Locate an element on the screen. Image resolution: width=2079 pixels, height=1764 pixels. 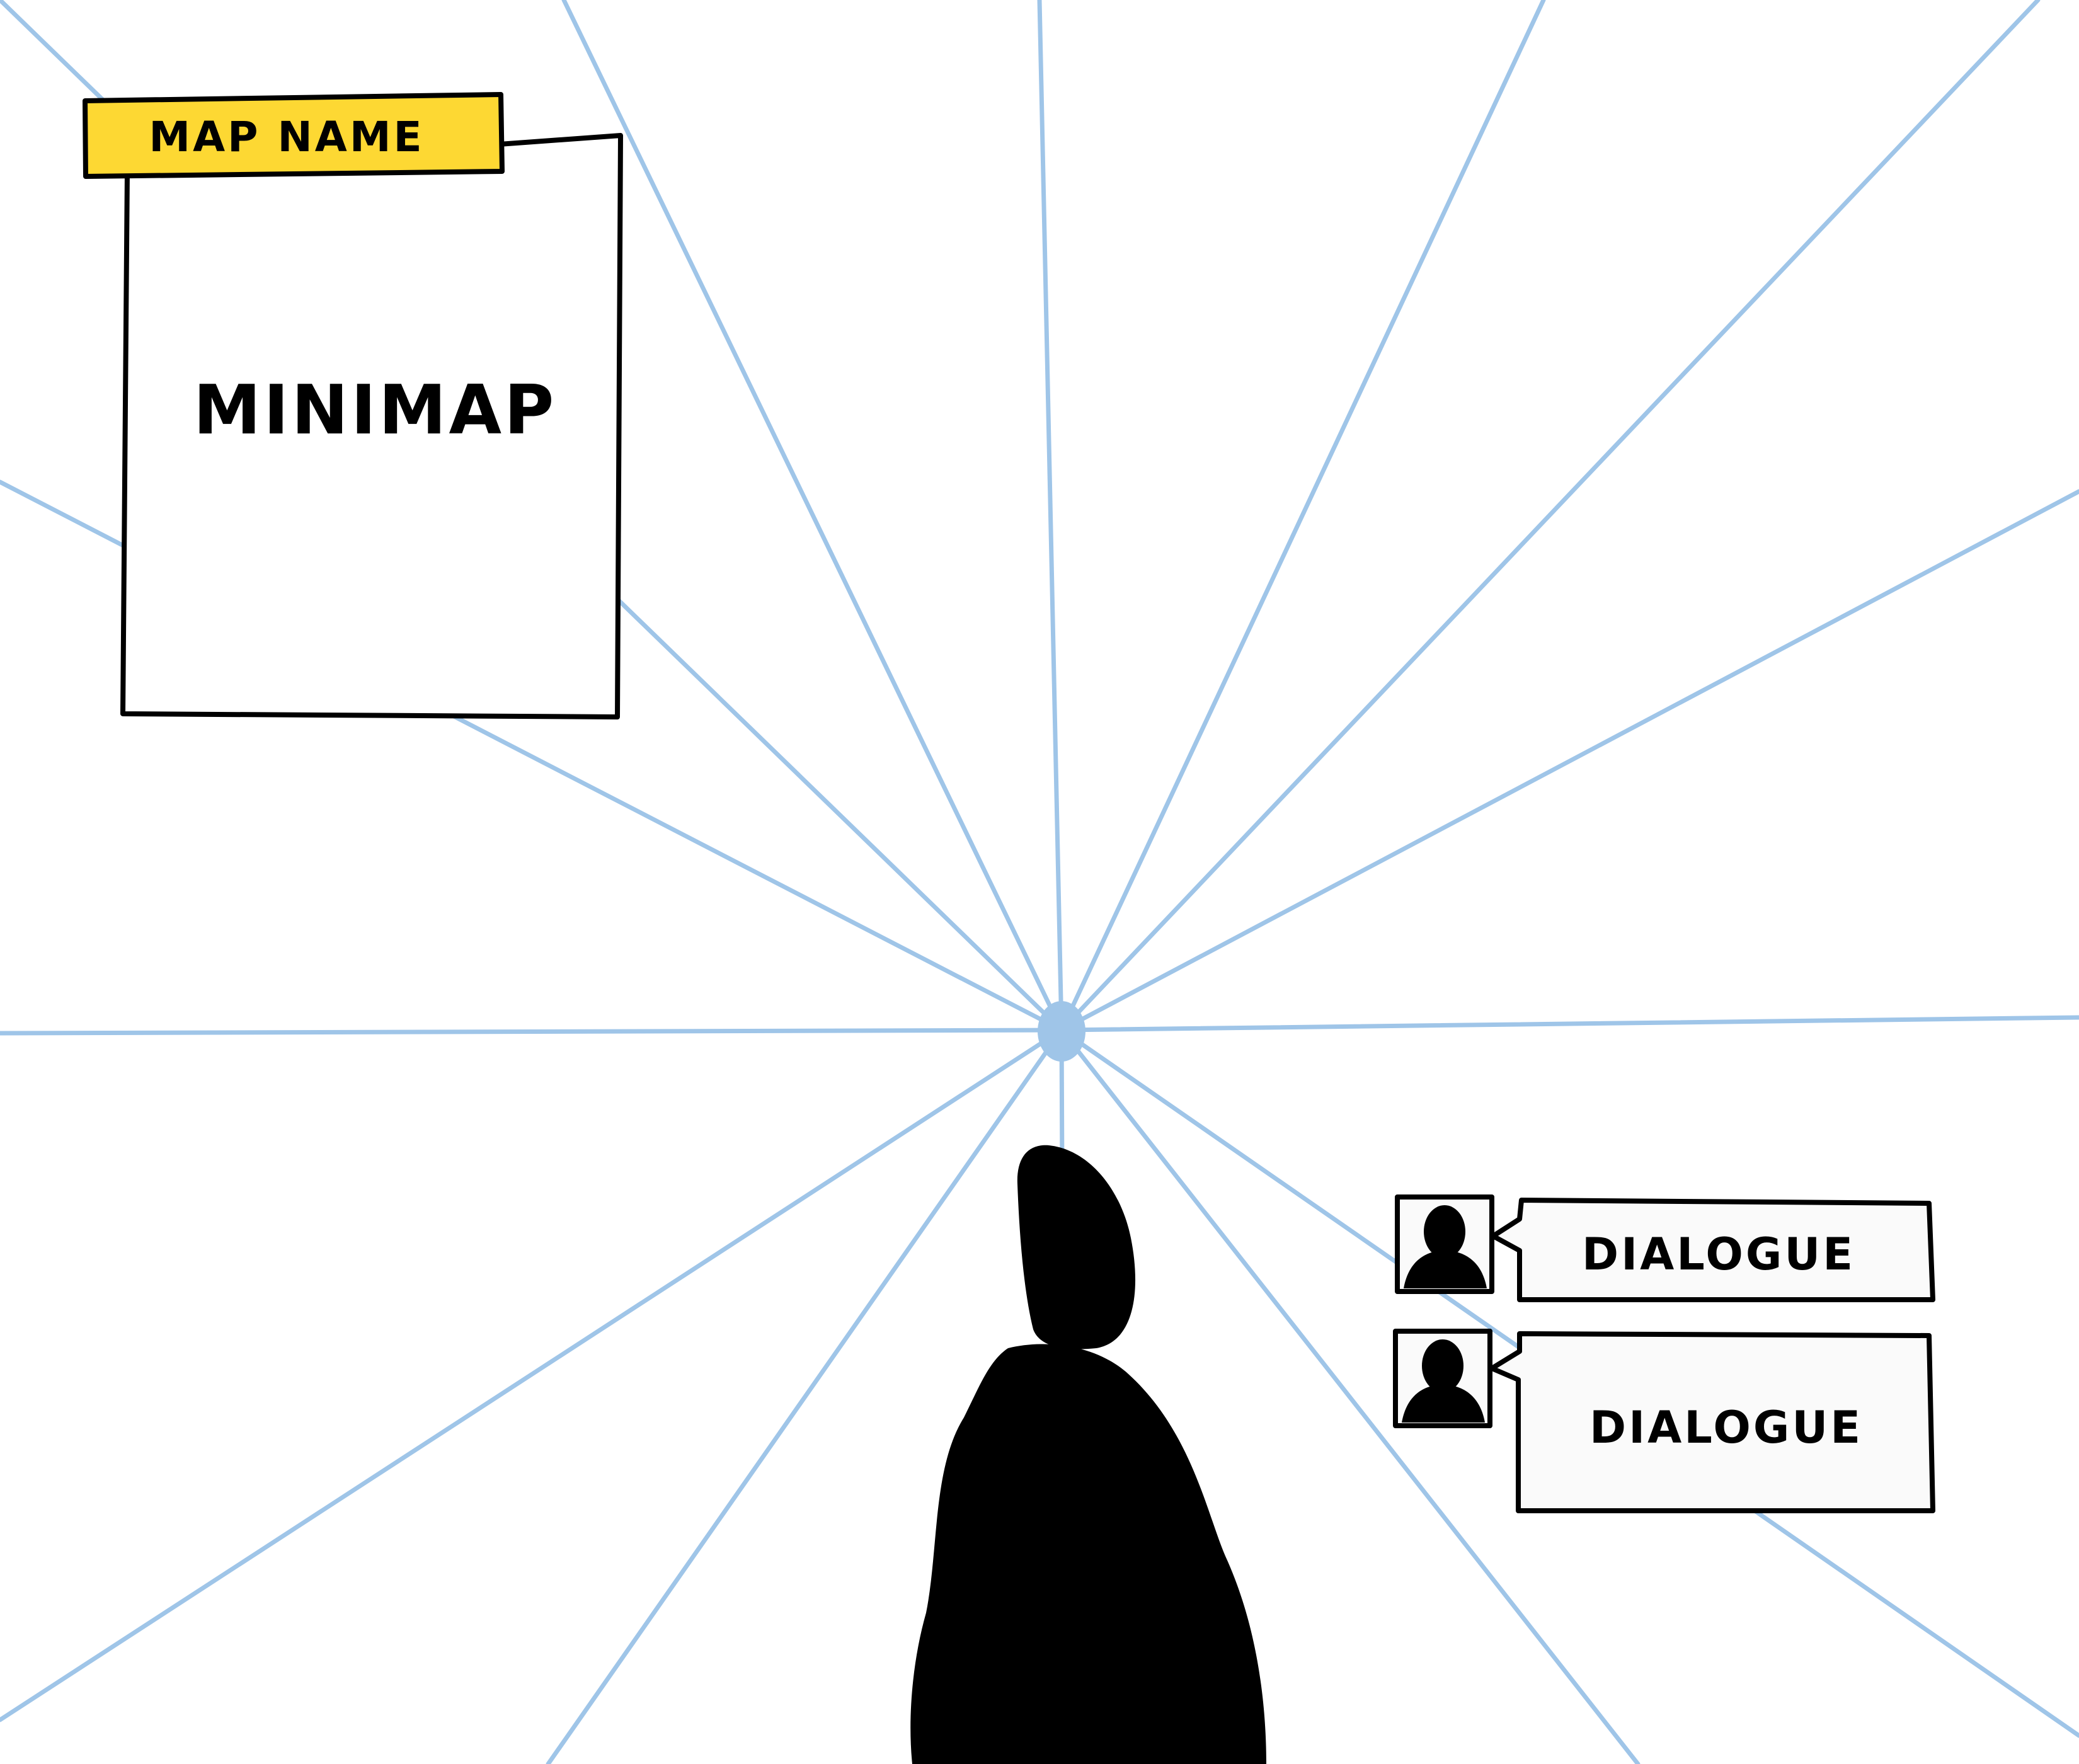
minimap-panel: MINIMAP is located at coordinates (371, 426).